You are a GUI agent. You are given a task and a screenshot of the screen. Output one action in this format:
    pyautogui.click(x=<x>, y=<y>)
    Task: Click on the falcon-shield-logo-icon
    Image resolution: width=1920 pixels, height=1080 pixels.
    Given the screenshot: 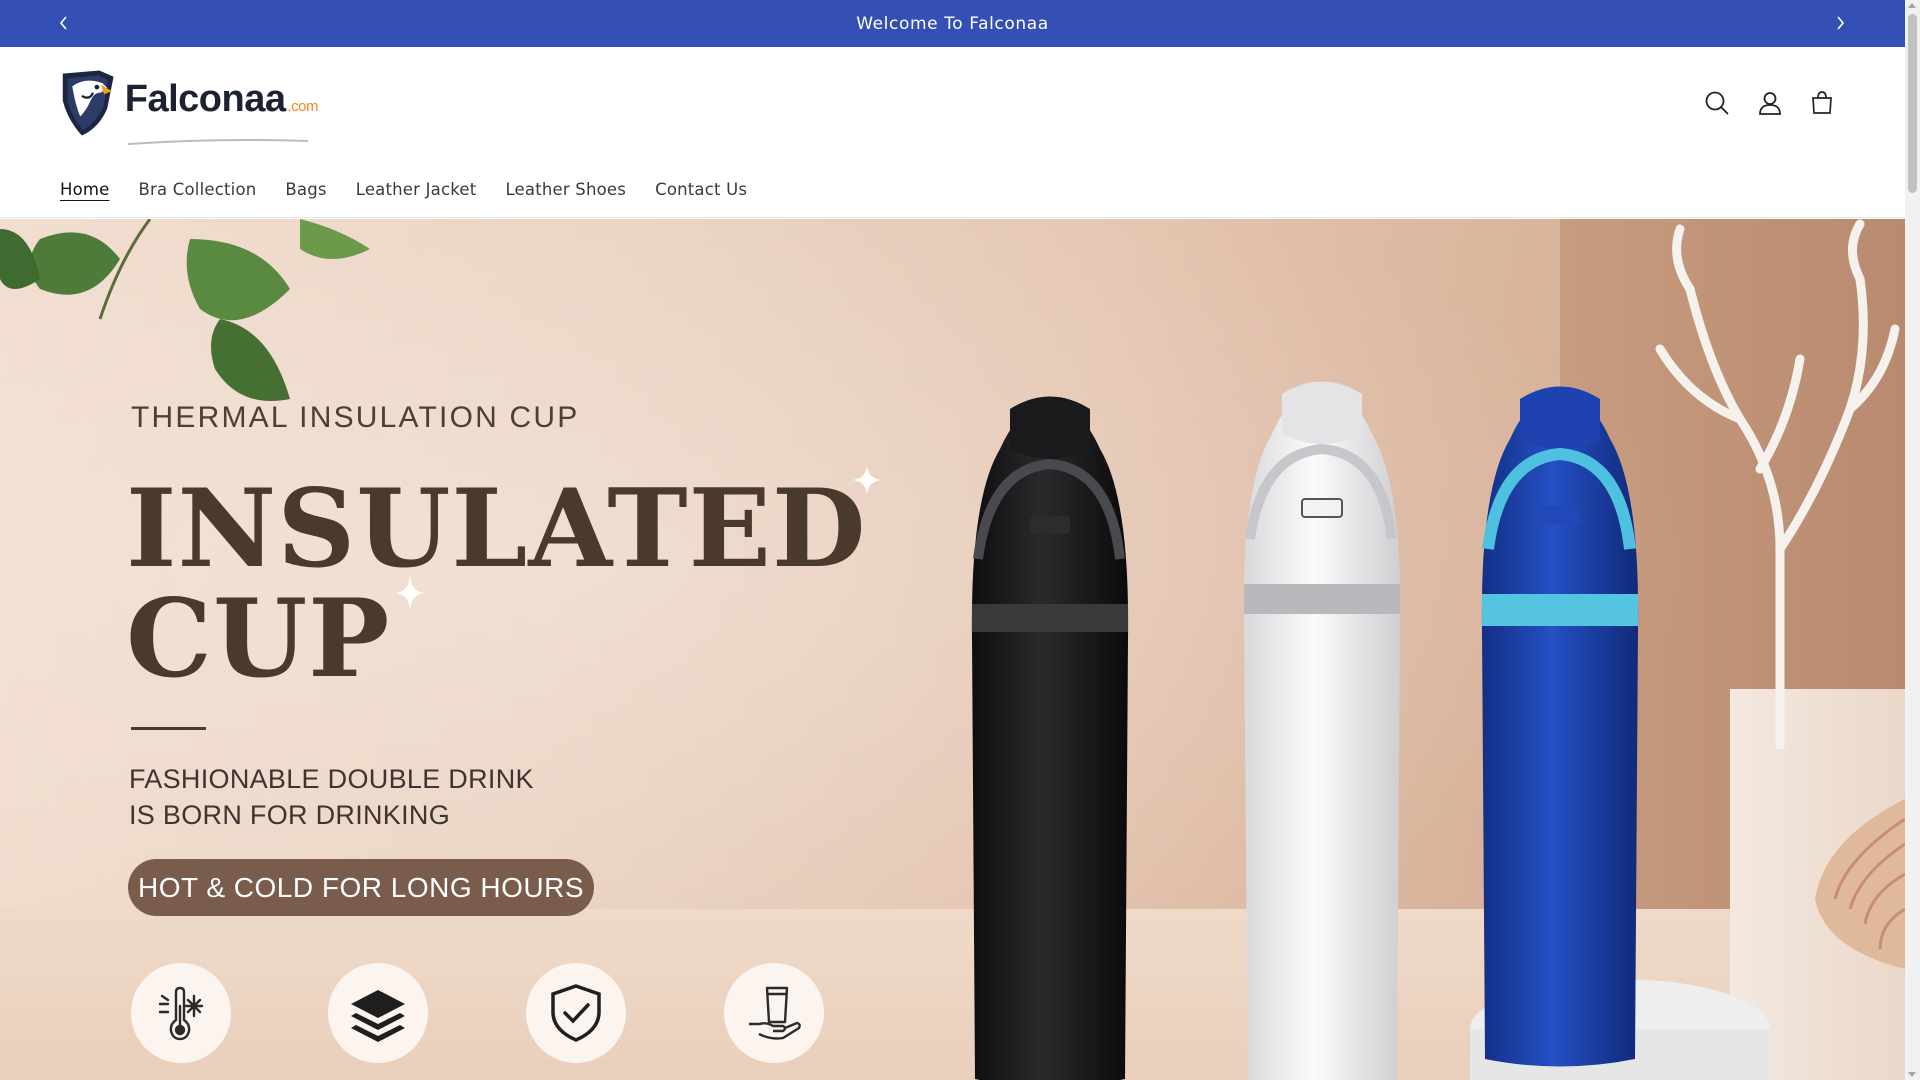 What is the action you would take?
    pyautogui.click(x=88, y=103)
    